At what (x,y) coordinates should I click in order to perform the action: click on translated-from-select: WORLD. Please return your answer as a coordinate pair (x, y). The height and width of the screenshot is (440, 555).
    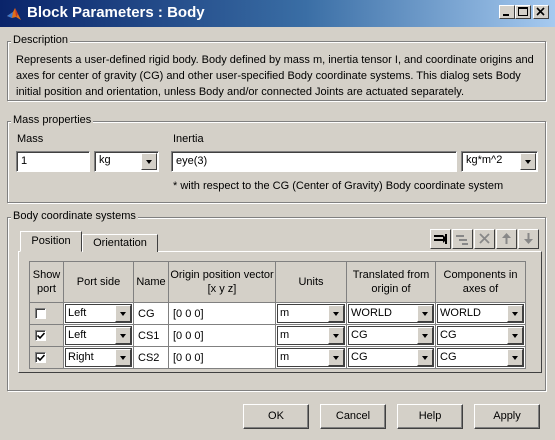
    Looking at the image, I should click on (391, 313).